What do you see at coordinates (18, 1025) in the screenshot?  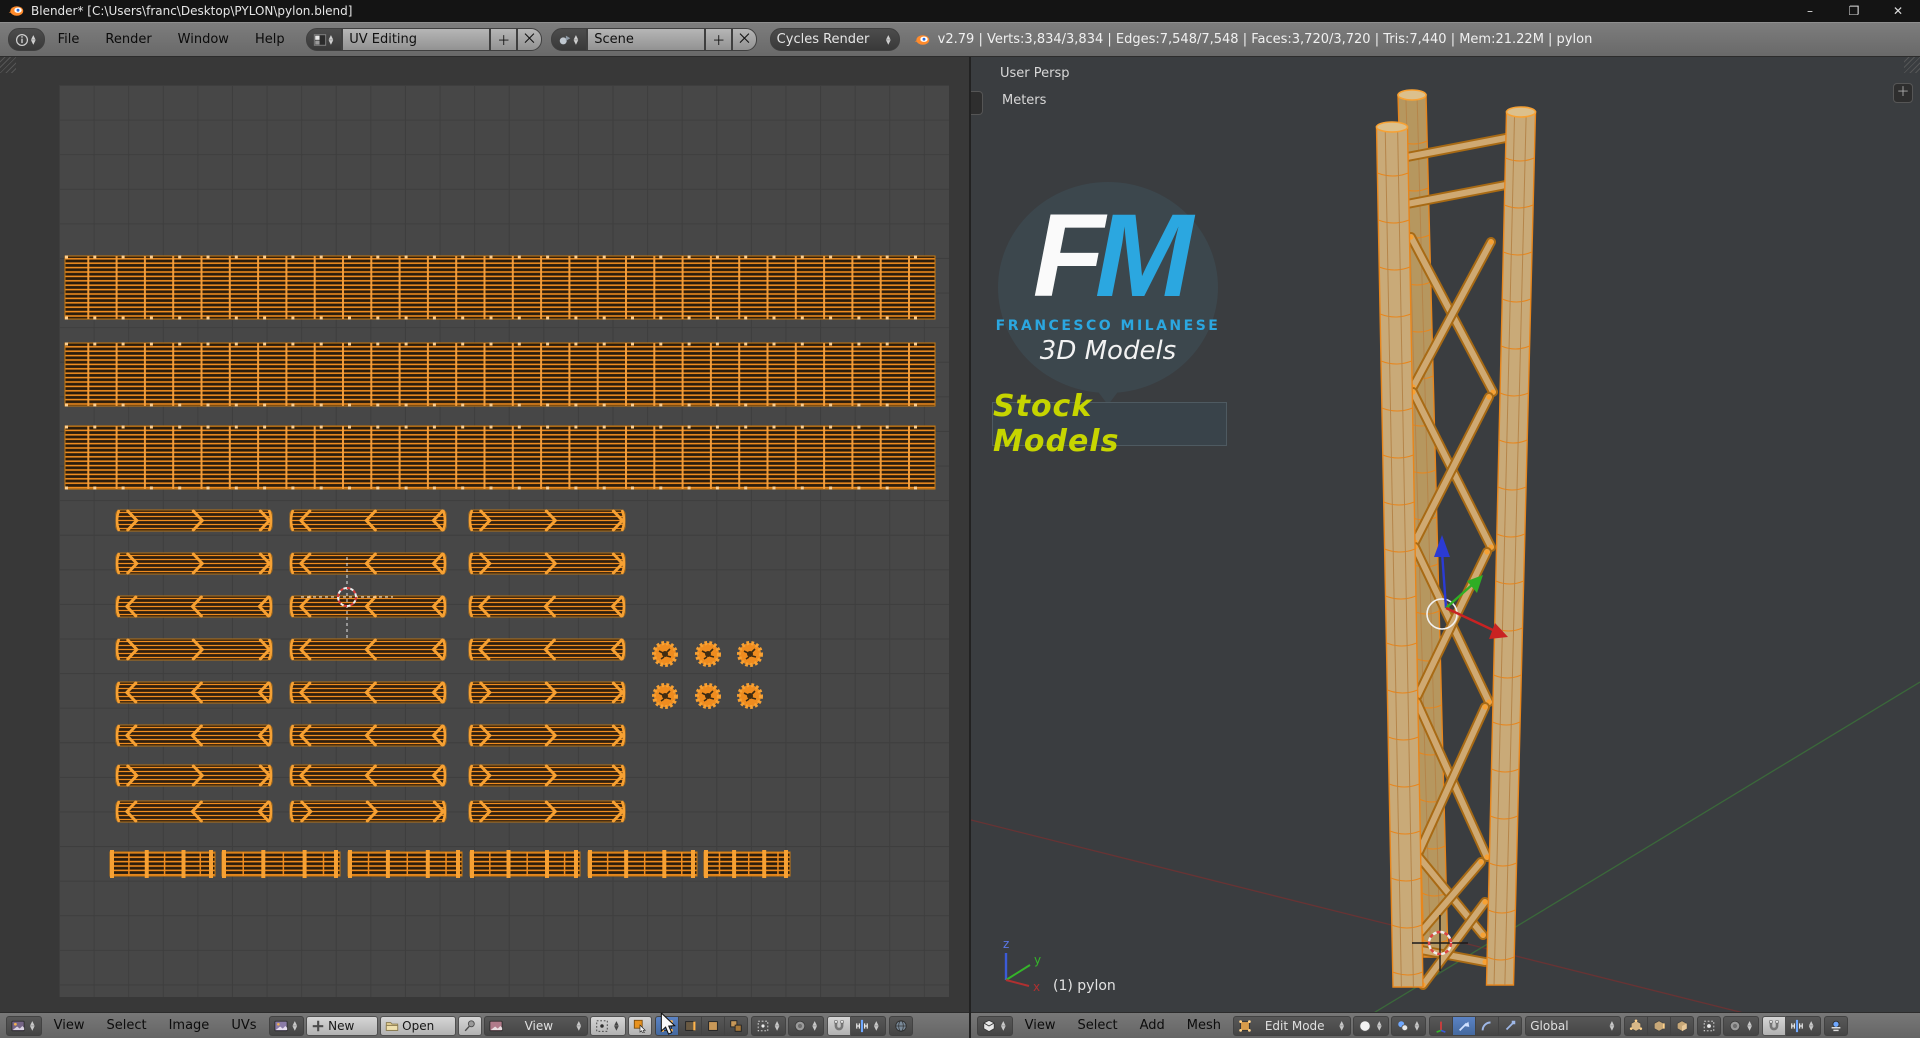 I see `image-editor-icon` at bounding box center [18, 1025].